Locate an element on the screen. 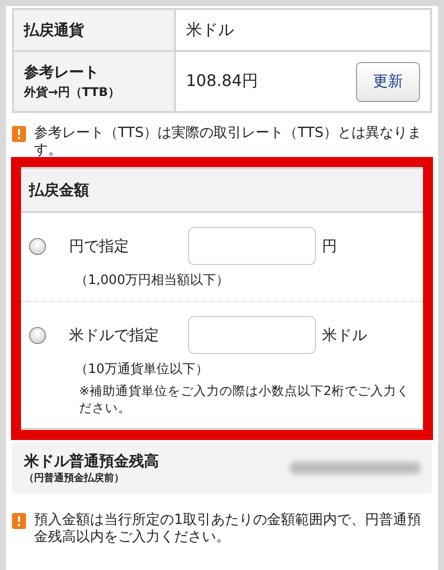 This screenshot has height=570, width=444. option-label: 円で指定 is located at coordinates (99, 246).